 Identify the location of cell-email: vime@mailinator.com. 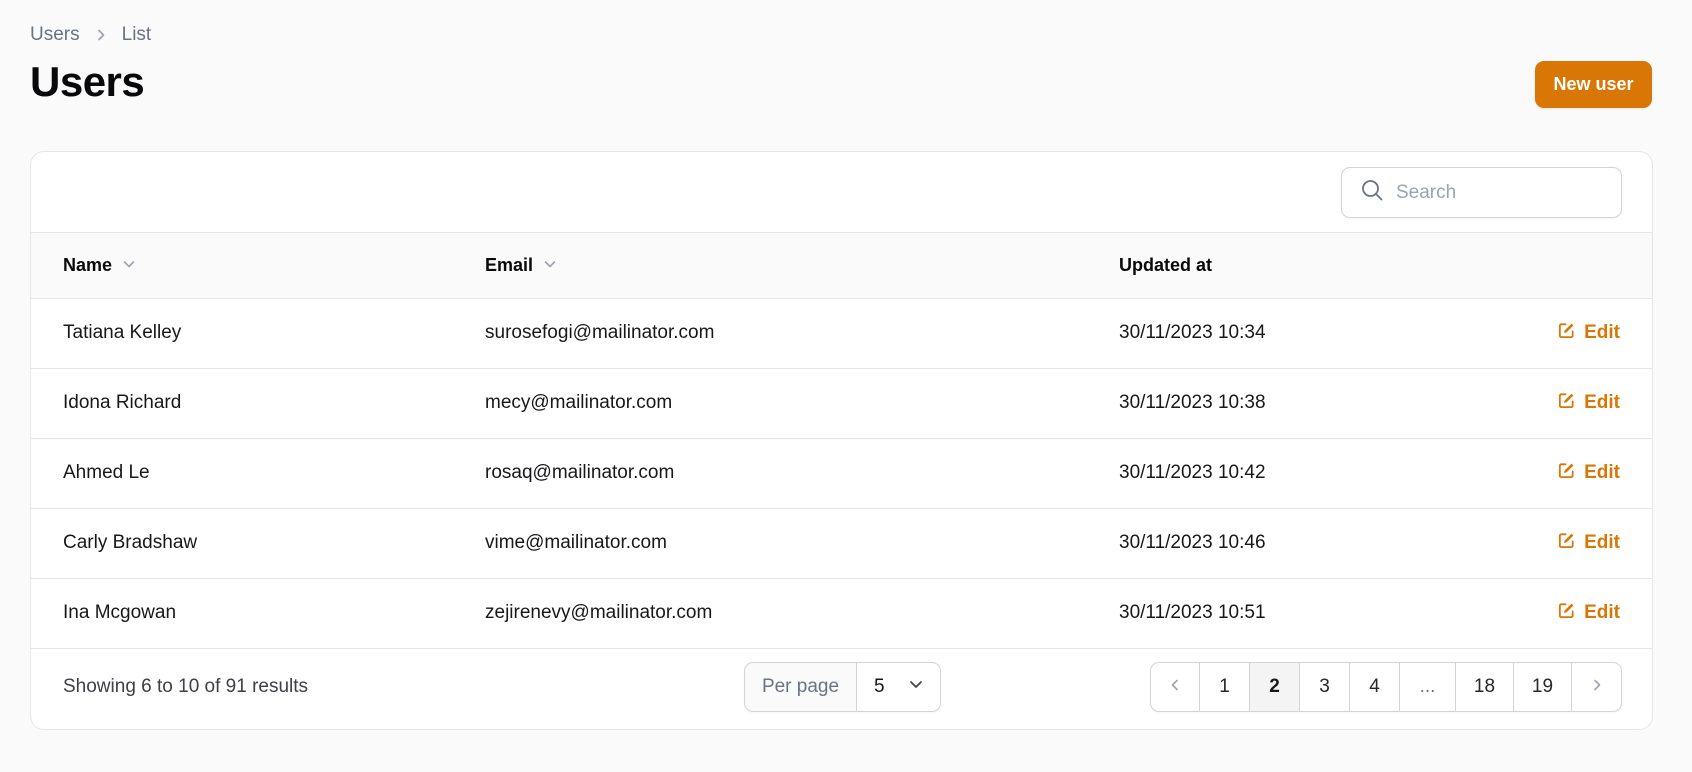
(576, 542).